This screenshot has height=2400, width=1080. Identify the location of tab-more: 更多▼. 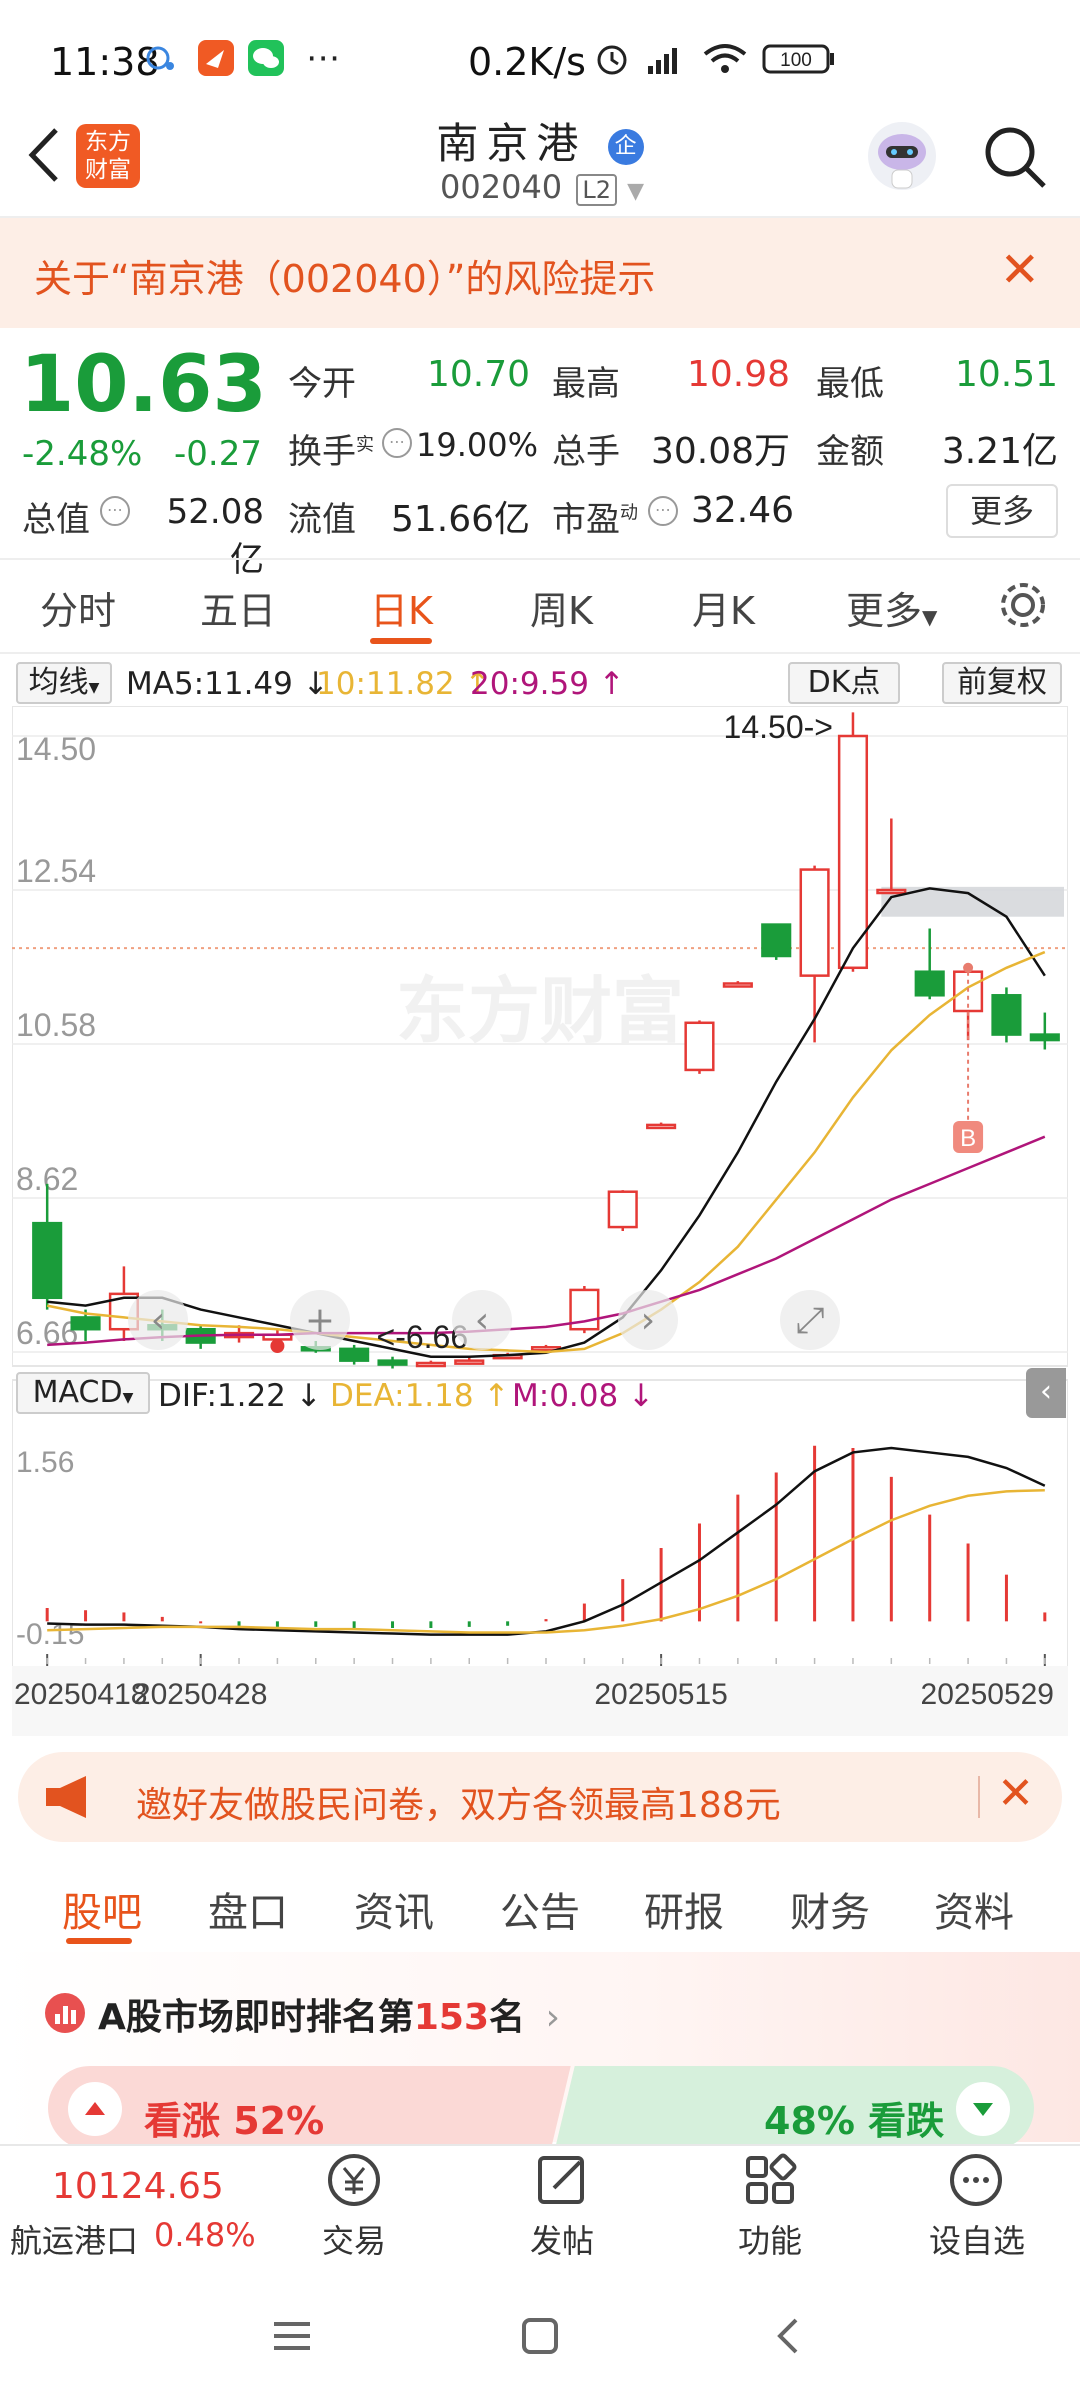
(891, 607).